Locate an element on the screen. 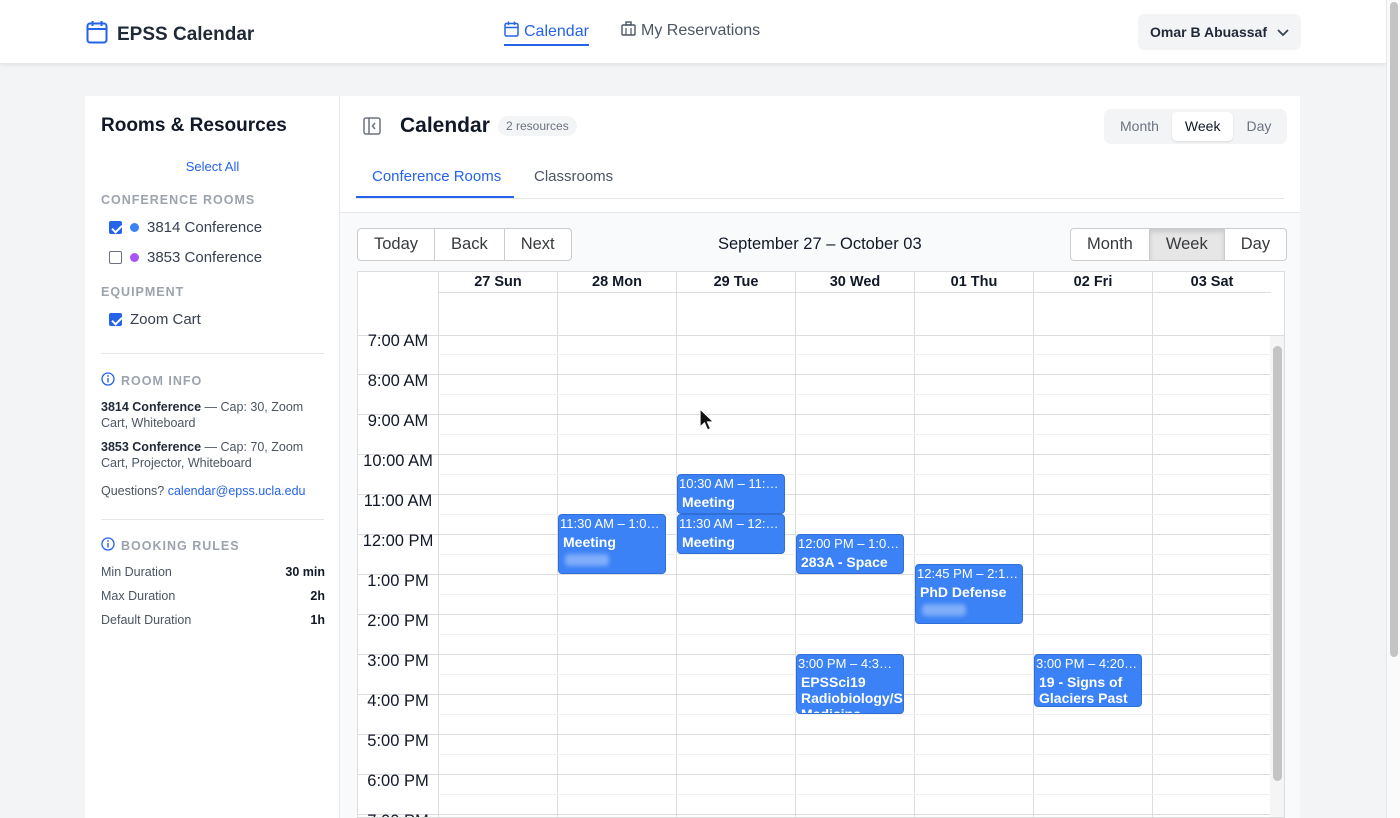 This screenshot has width=1400, height=818. page-scrollbar is located at coordinates (1393, 409).